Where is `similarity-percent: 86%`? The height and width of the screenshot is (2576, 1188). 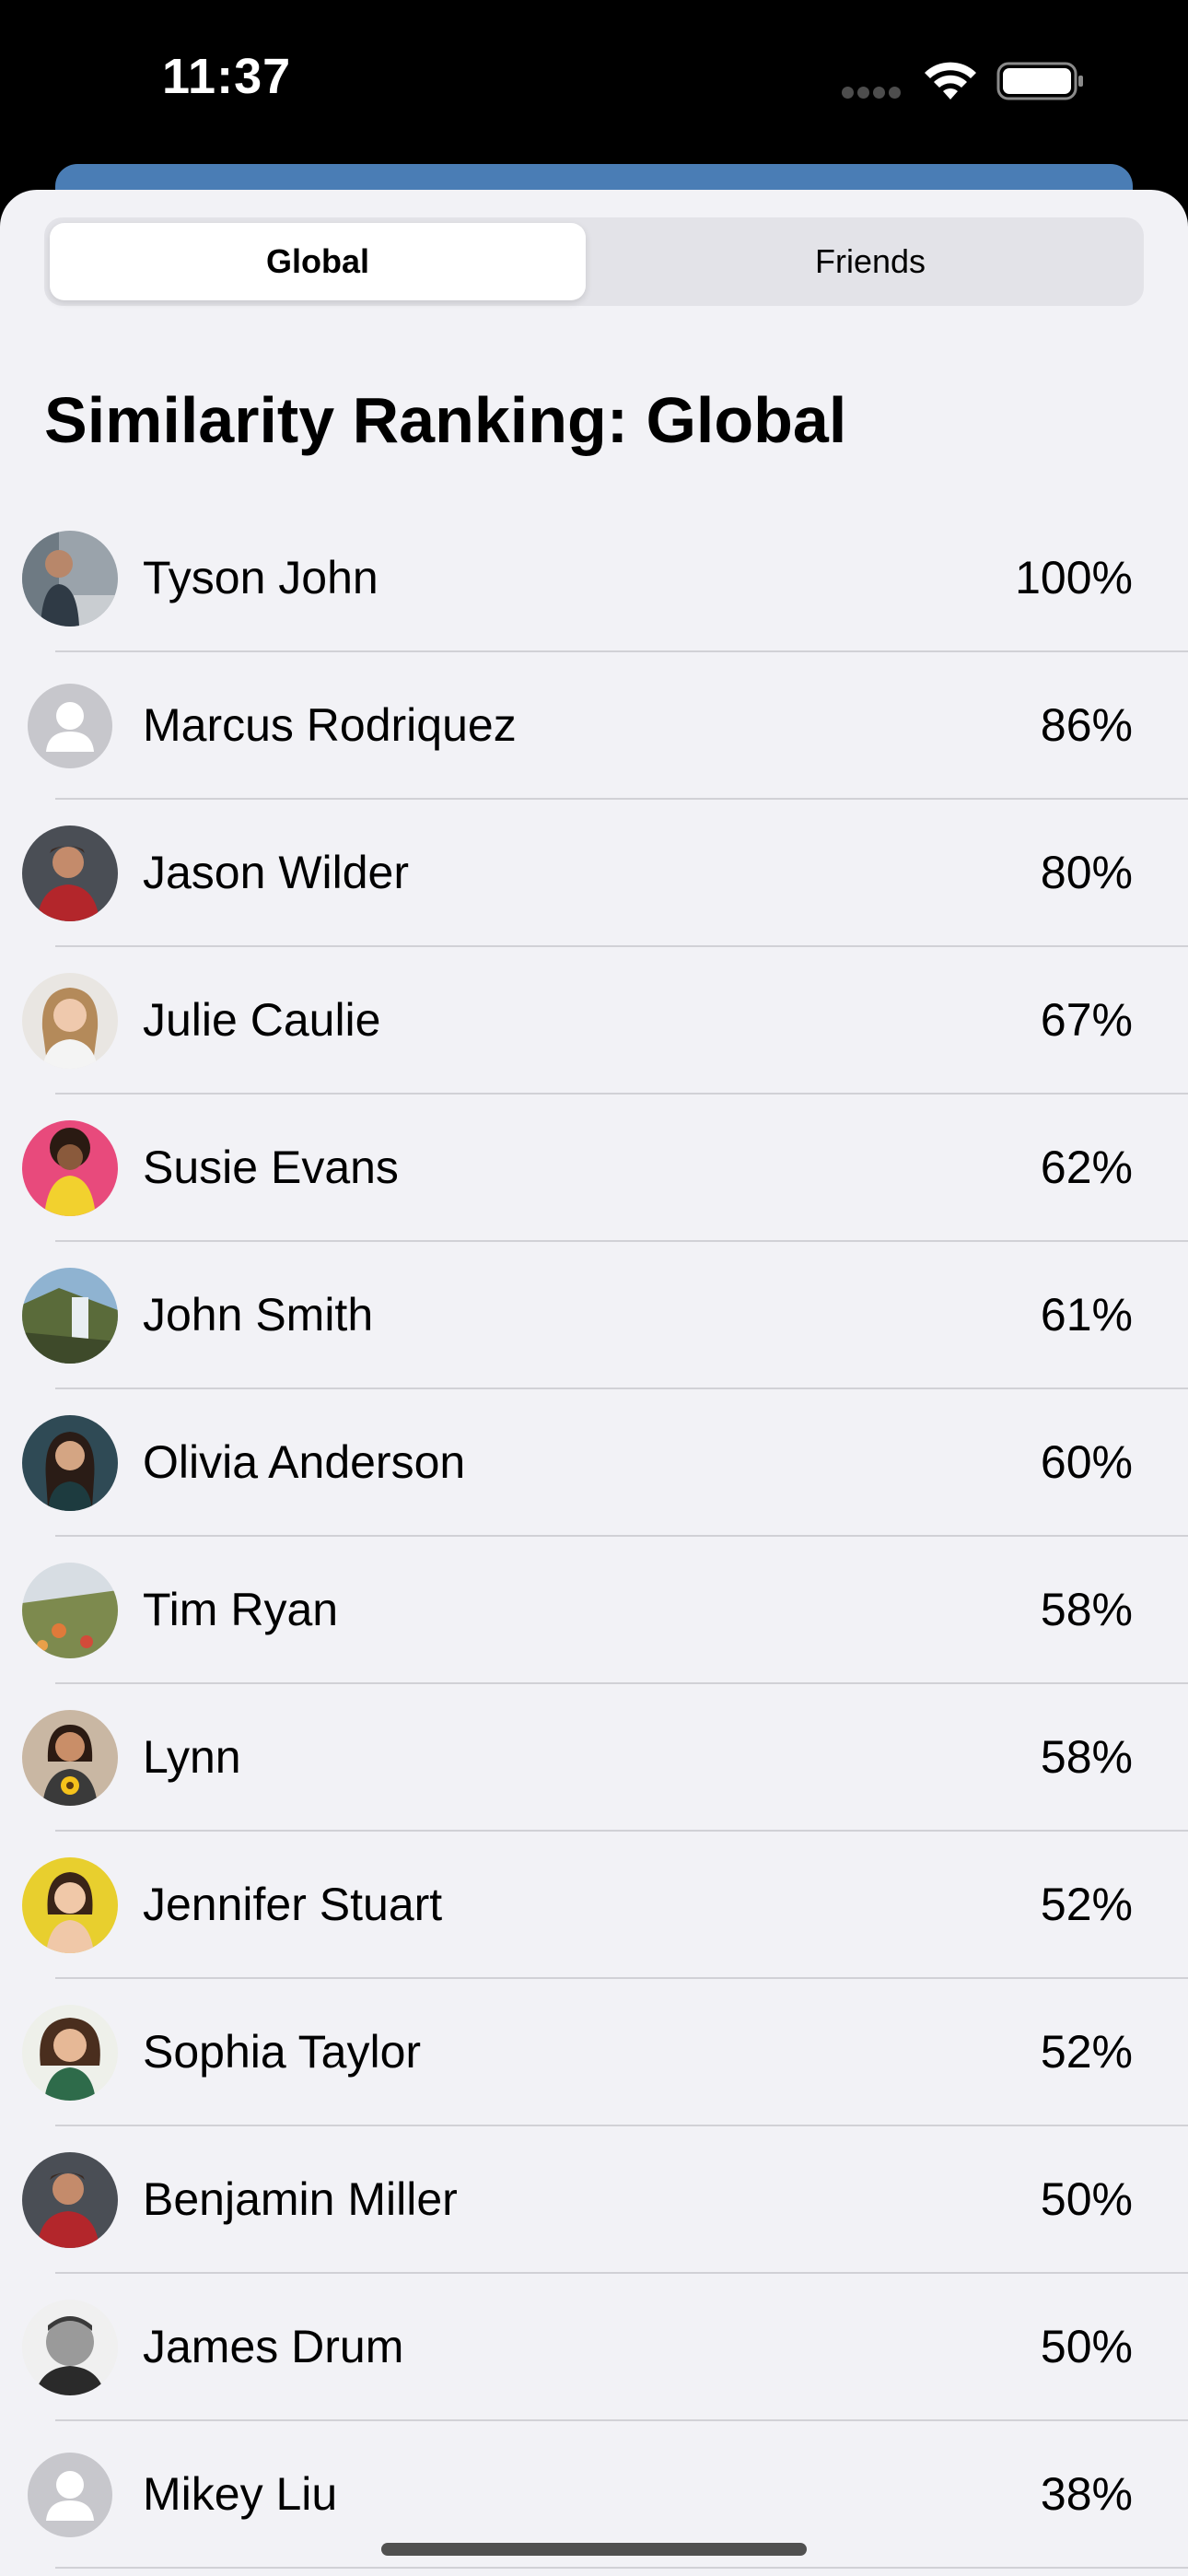 similarity-percent: 86% is located at coordinates (1086, 725).